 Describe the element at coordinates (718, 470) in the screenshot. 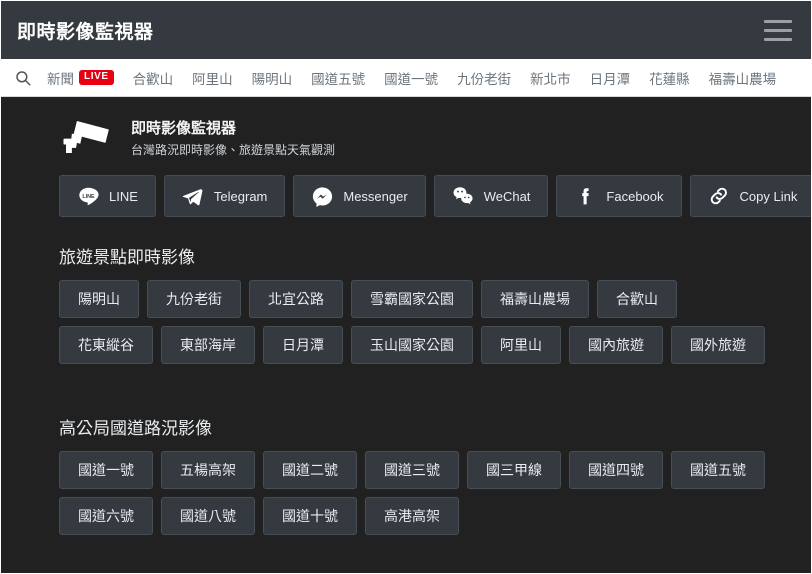

I see `chip-freeway-5: 國道五號` at that location.